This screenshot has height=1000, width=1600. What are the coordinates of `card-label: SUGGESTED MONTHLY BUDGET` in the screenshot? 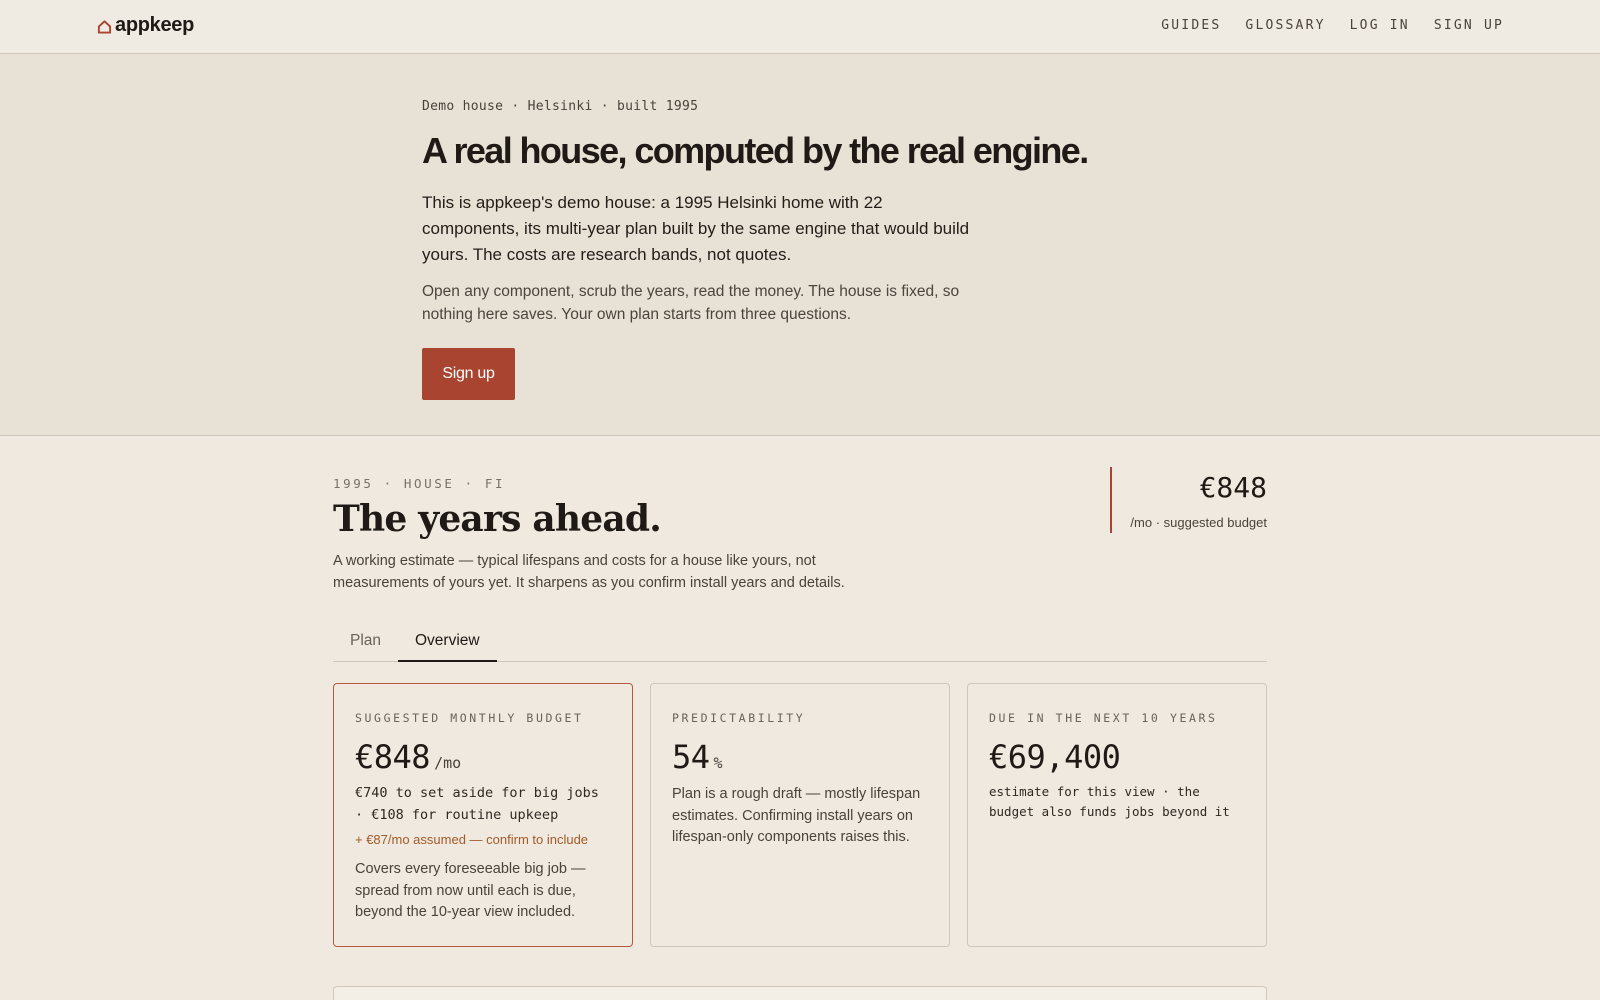 It's located at (469, 718).